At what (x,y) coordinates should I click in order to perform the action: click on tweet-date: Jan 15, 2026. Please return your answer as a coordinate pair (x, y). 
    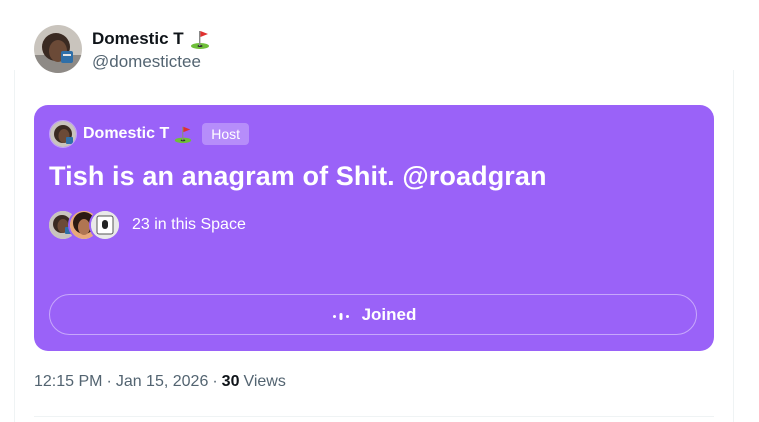
    Looking at the image, I should click on (162, 382).